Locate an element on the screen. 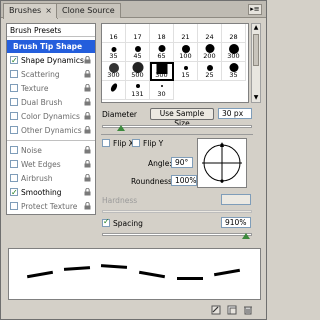  spacing-slider is located at coordinates (177, 234).